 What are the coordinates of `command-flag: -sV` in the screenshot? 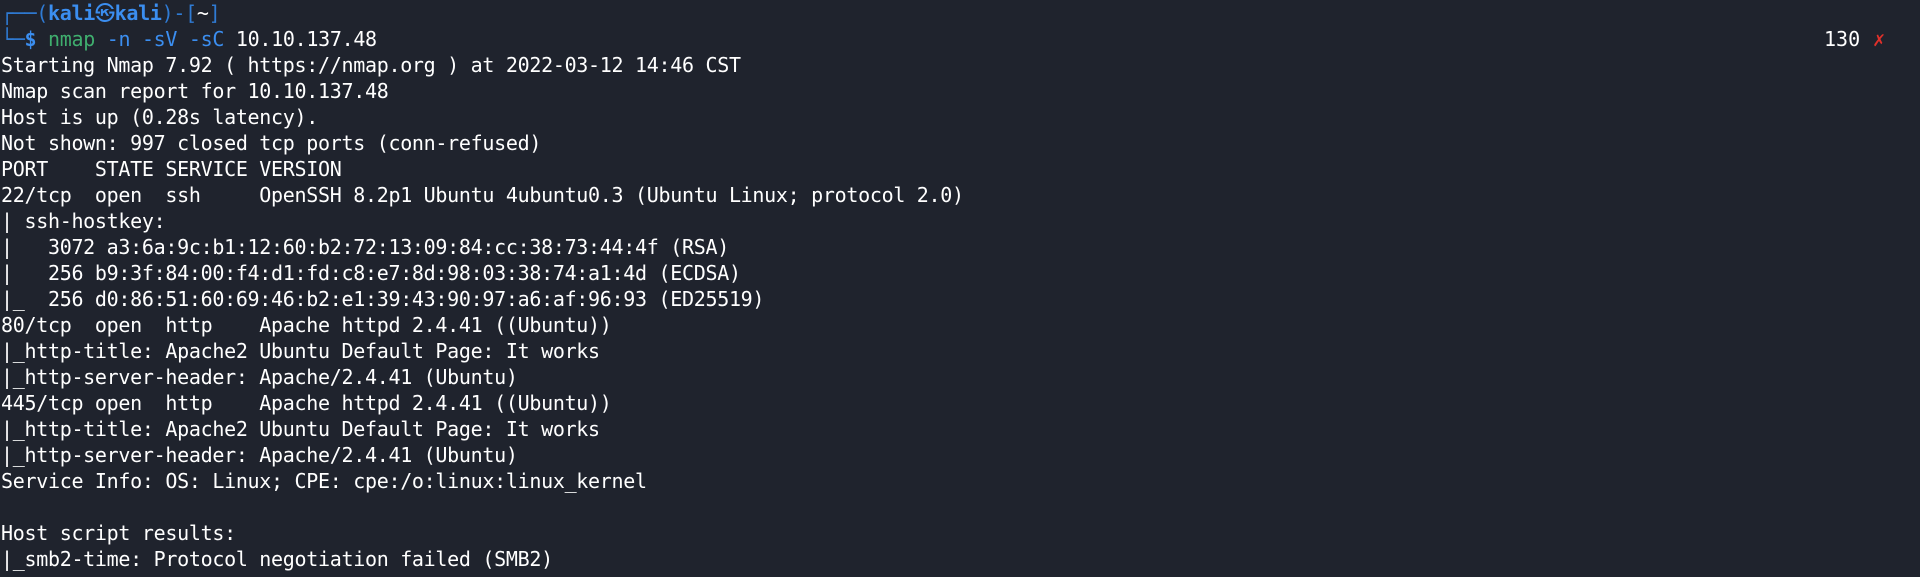 It's located at (159, 39).